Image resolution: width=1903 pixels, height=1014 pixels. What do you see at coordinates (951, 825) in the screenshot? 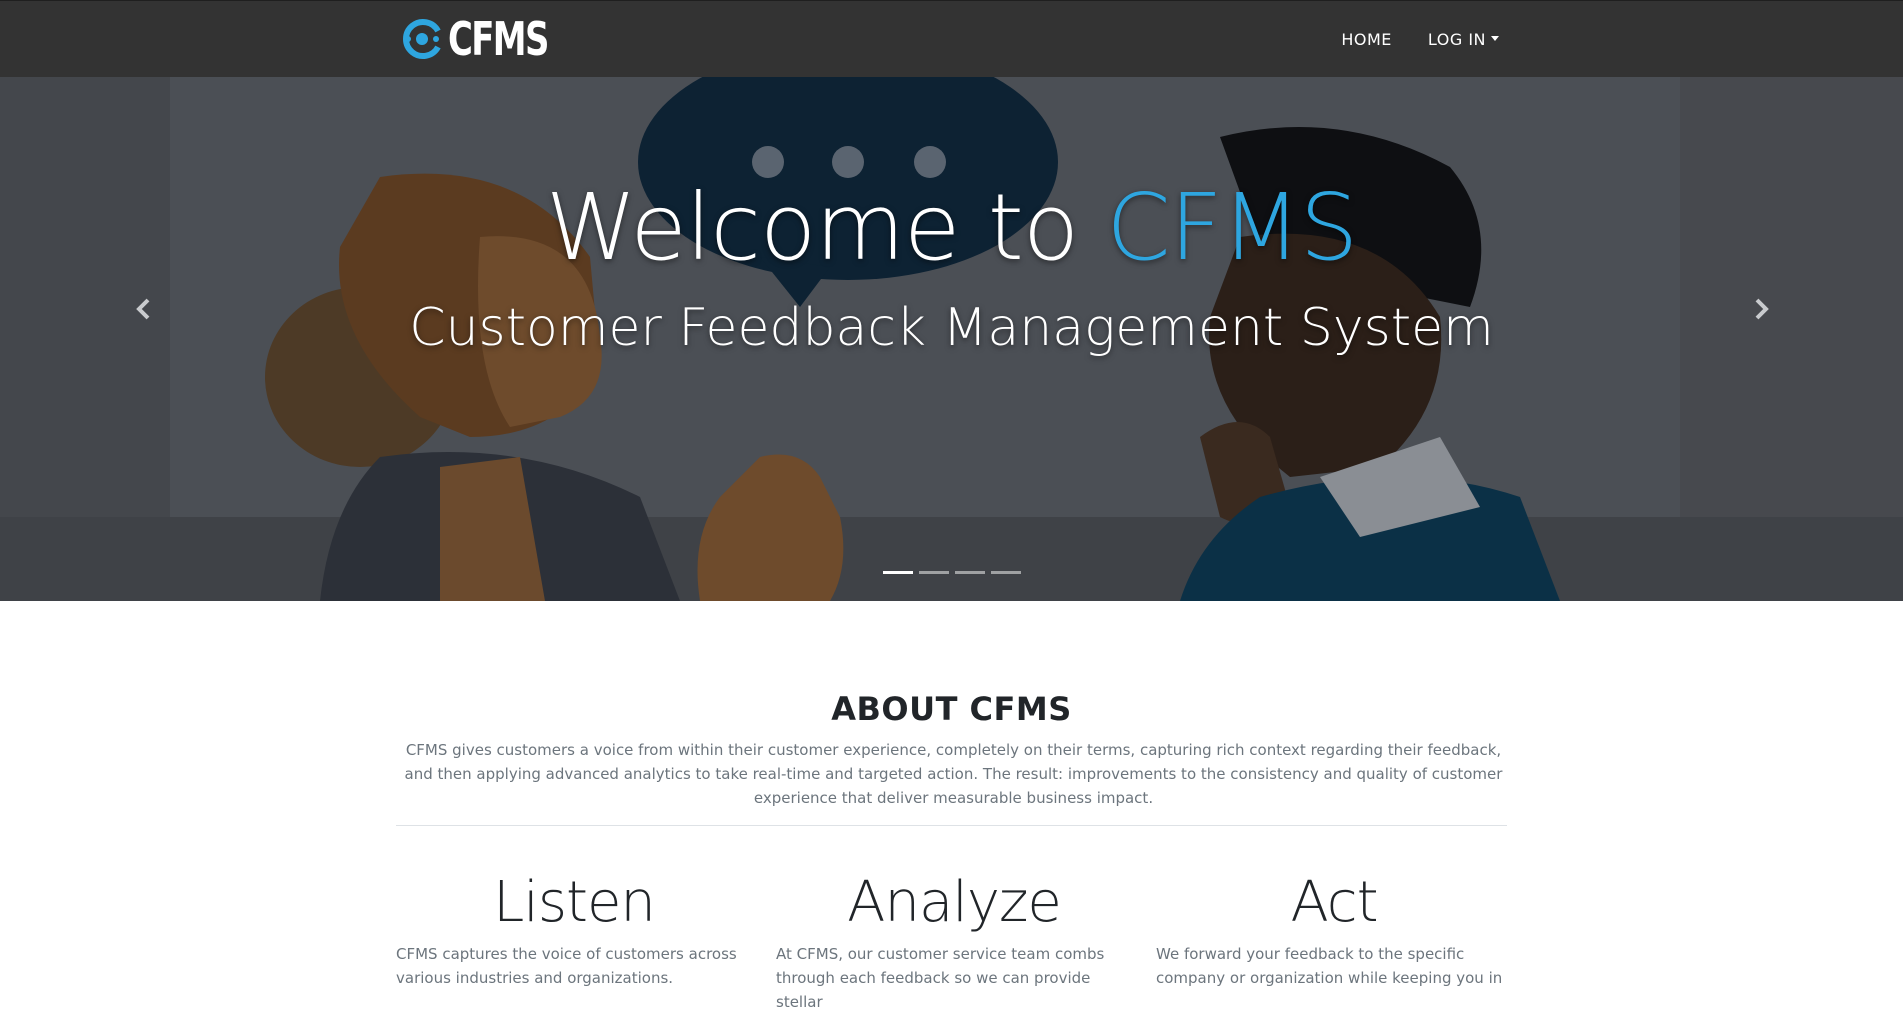
I see `section-divider` at bounding box center [951, 825].